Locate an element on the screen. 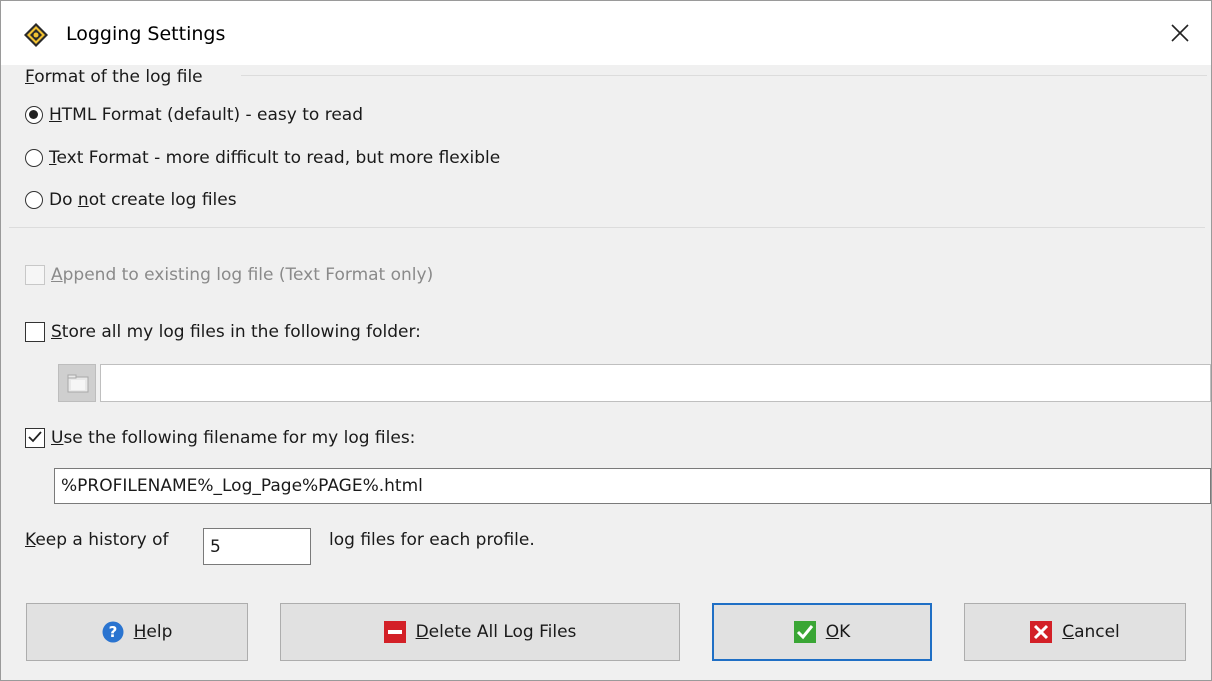 Image resolution: width=1212 pixels, height=681 pixels. cancel-label: Cancel is located at coordinates (1091, 632).